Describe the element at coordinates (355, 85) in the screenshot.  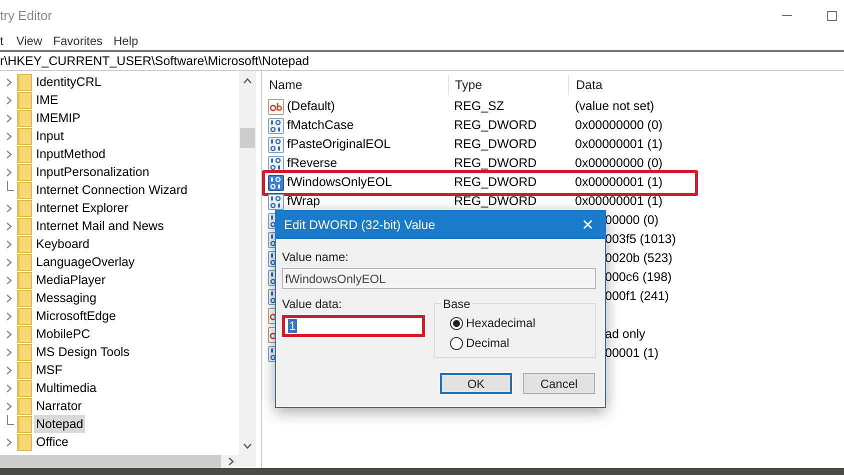
I see `column-header: Name` at that location.